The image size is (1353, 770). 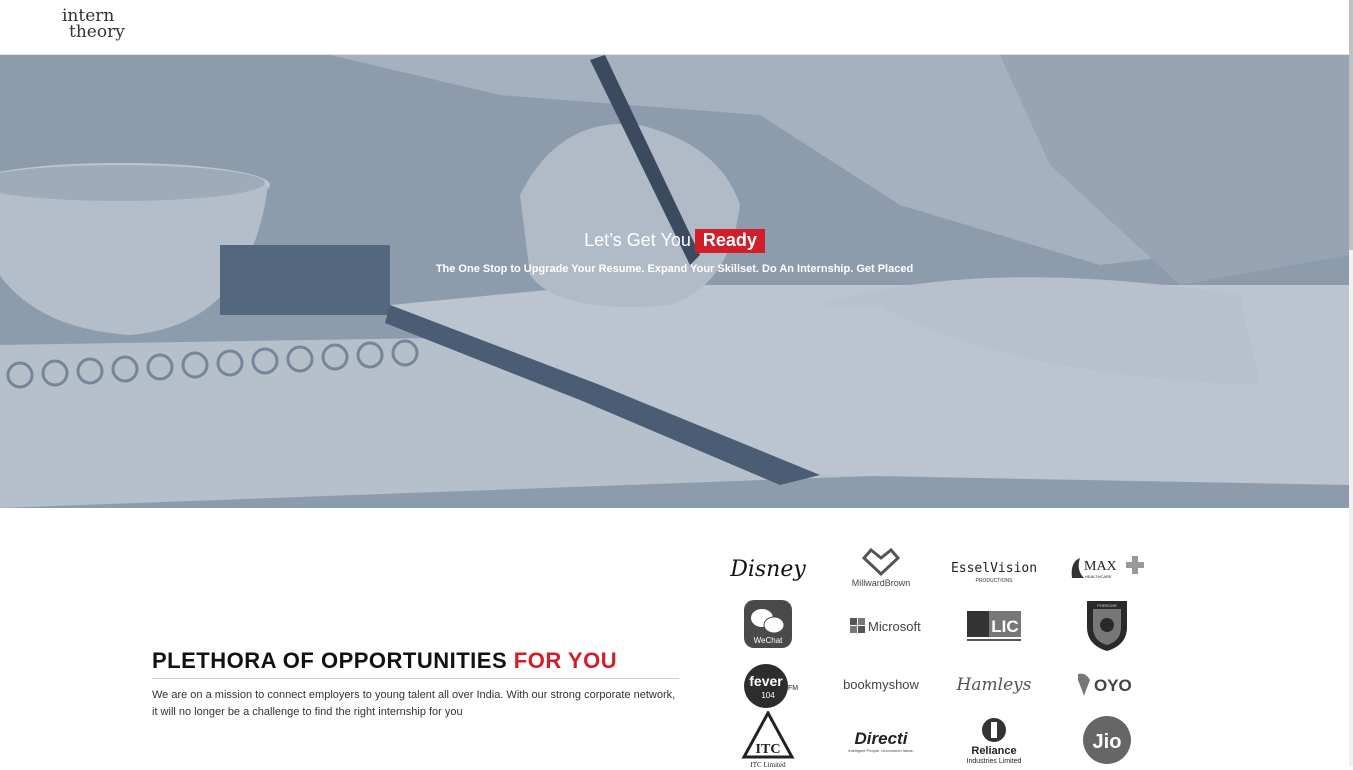 What do you see at coordinates (1113, 685) in the screenshot?
I see `oyo-logo-label: OYO` at bounding box center [1113, 685].